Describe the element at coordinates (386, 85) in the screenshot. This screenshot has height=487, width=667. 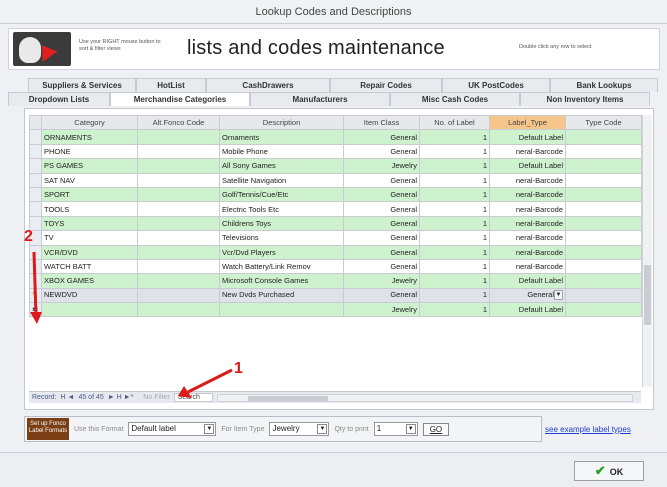
I see `tab-repair-codes: Repair Codes` at that location.